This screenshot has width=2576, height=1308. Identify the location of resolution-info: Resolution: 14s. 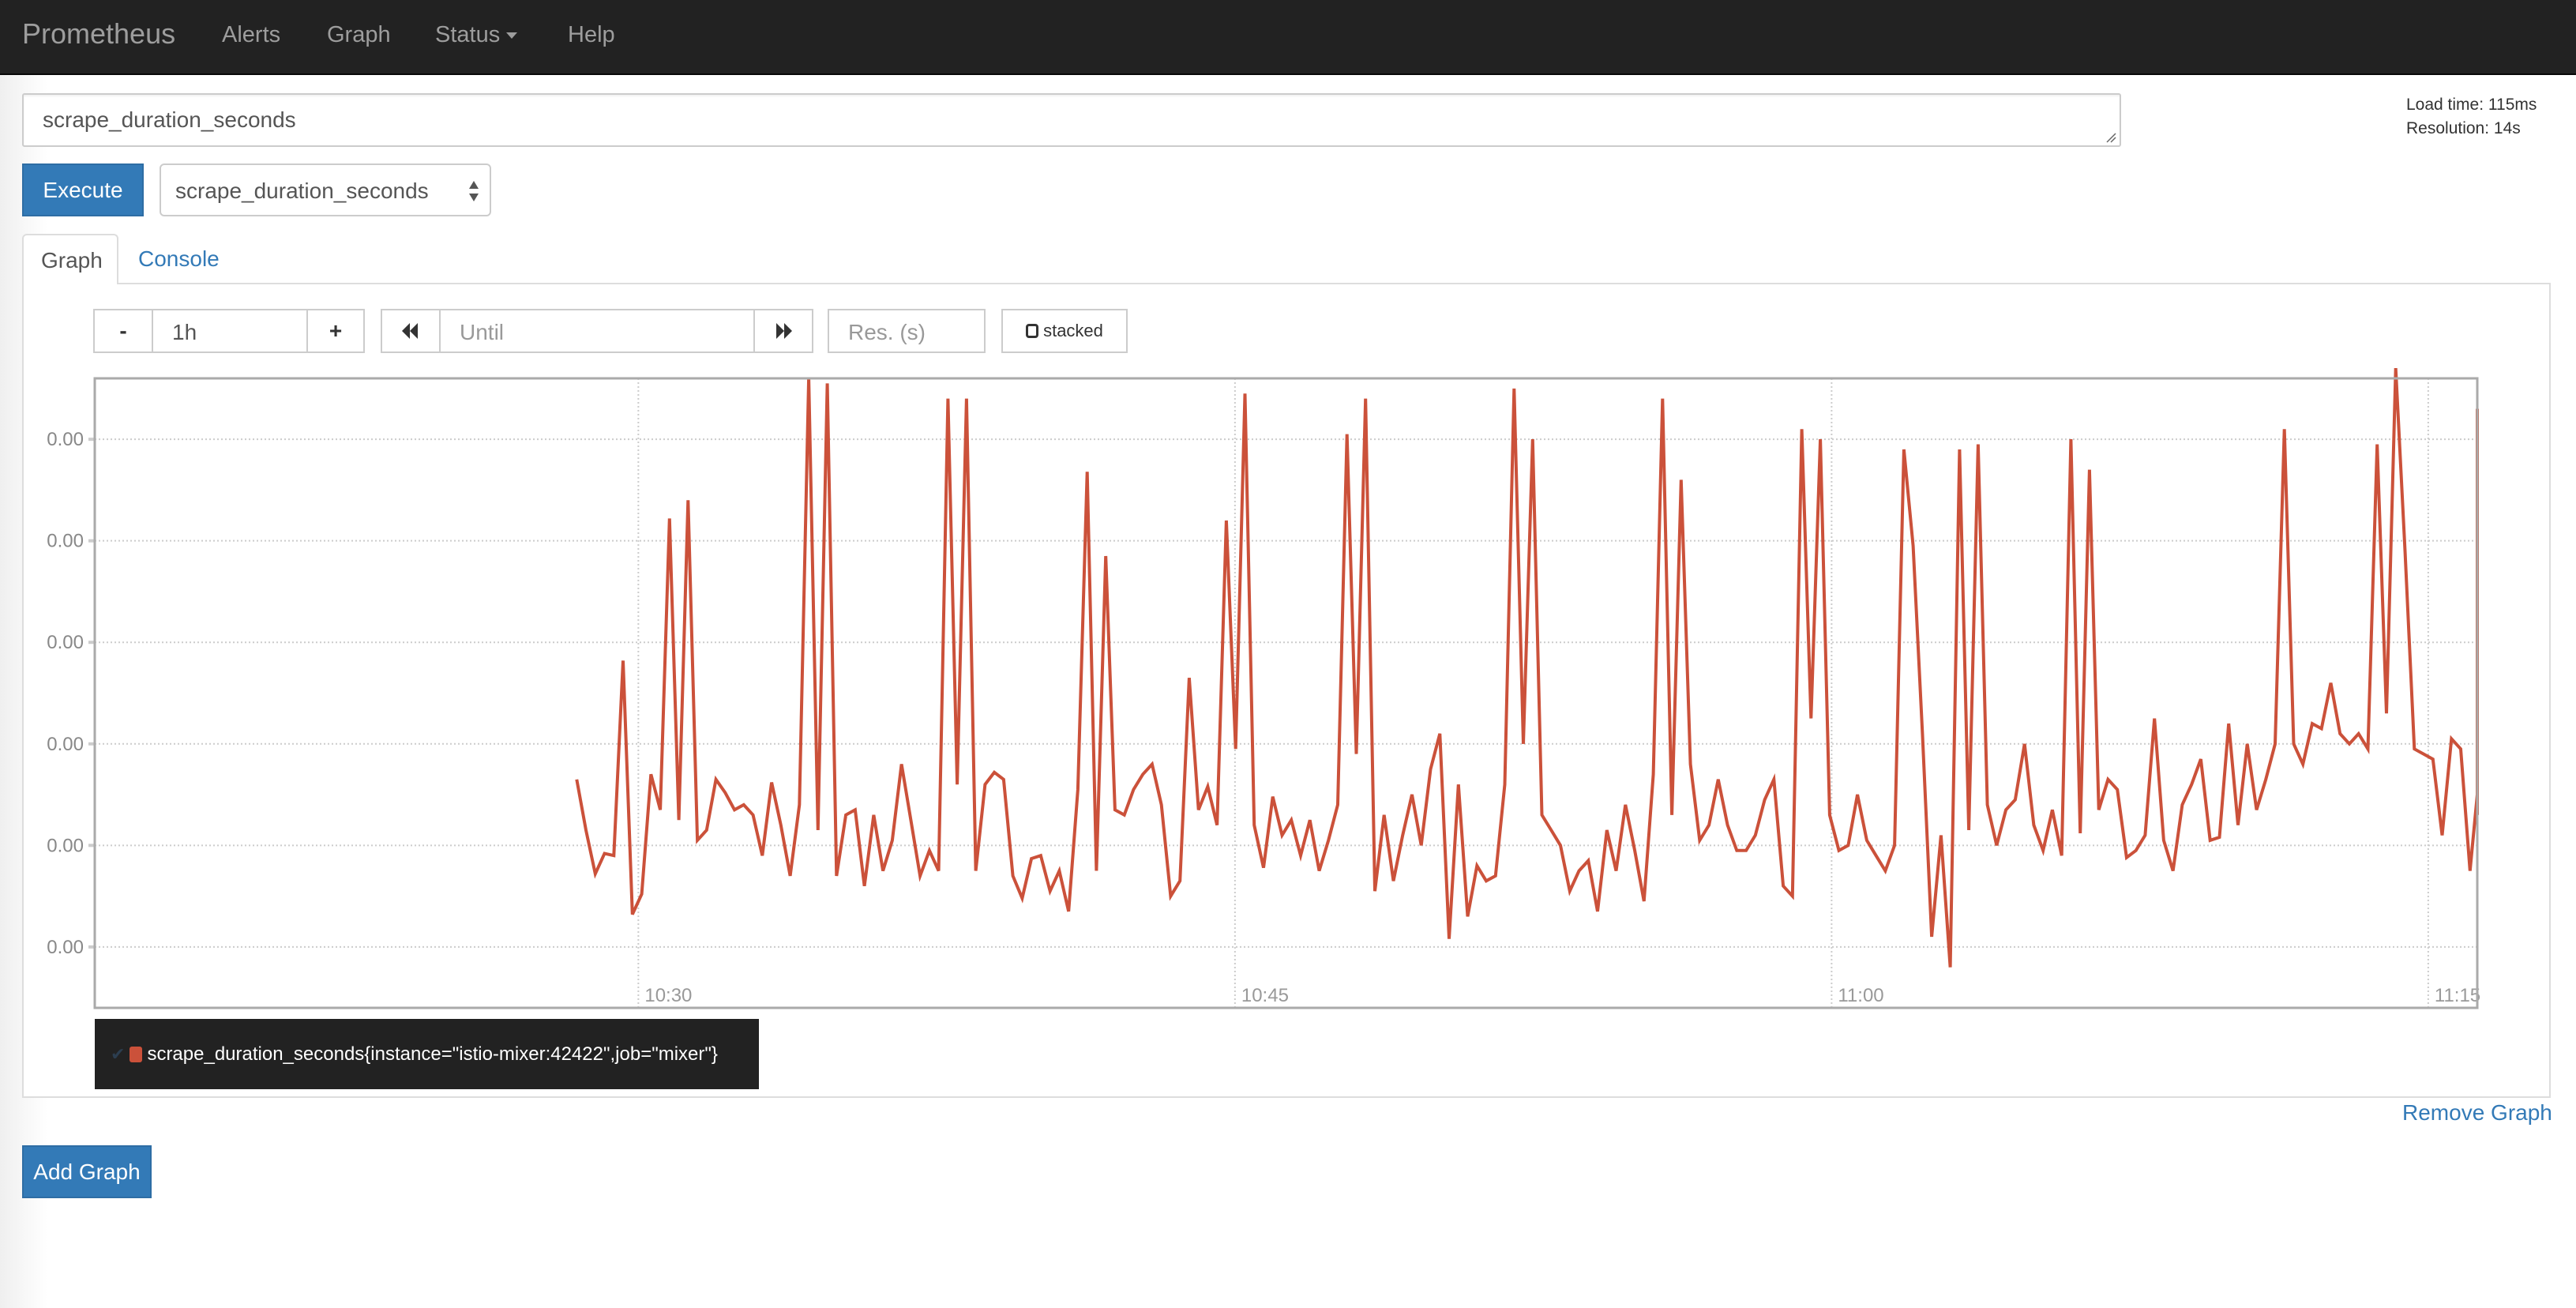
(2463, 128).